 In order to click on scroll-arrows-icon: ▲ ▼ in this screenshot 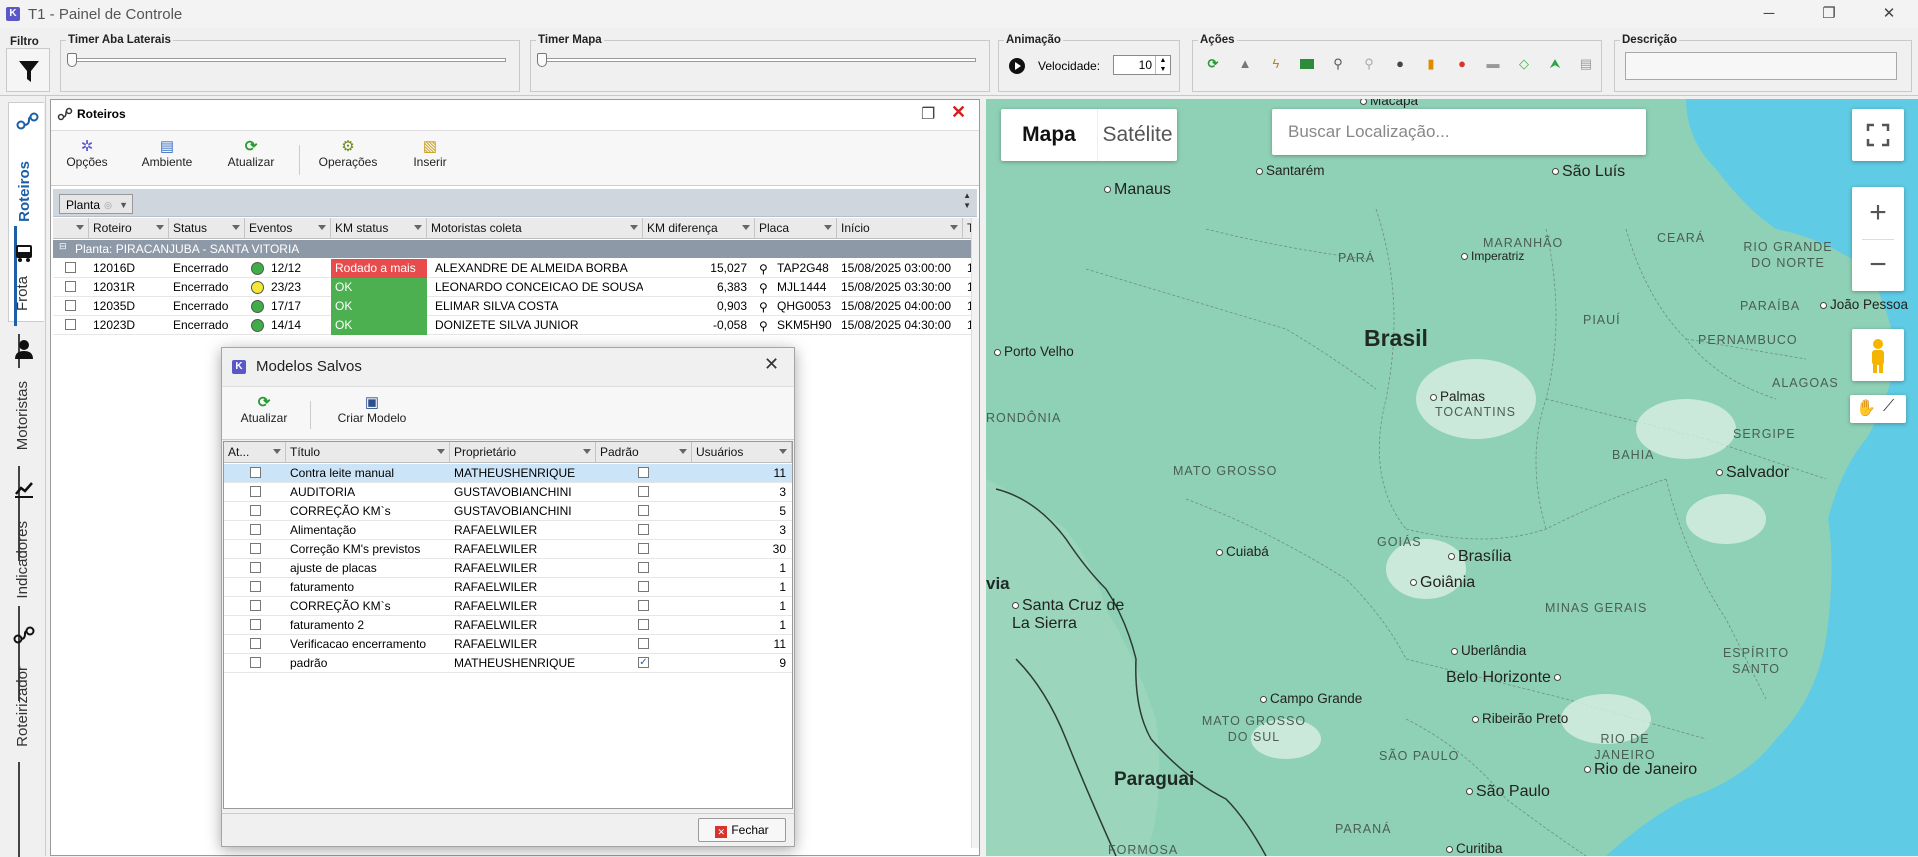, I will do `click(967, 201)`.